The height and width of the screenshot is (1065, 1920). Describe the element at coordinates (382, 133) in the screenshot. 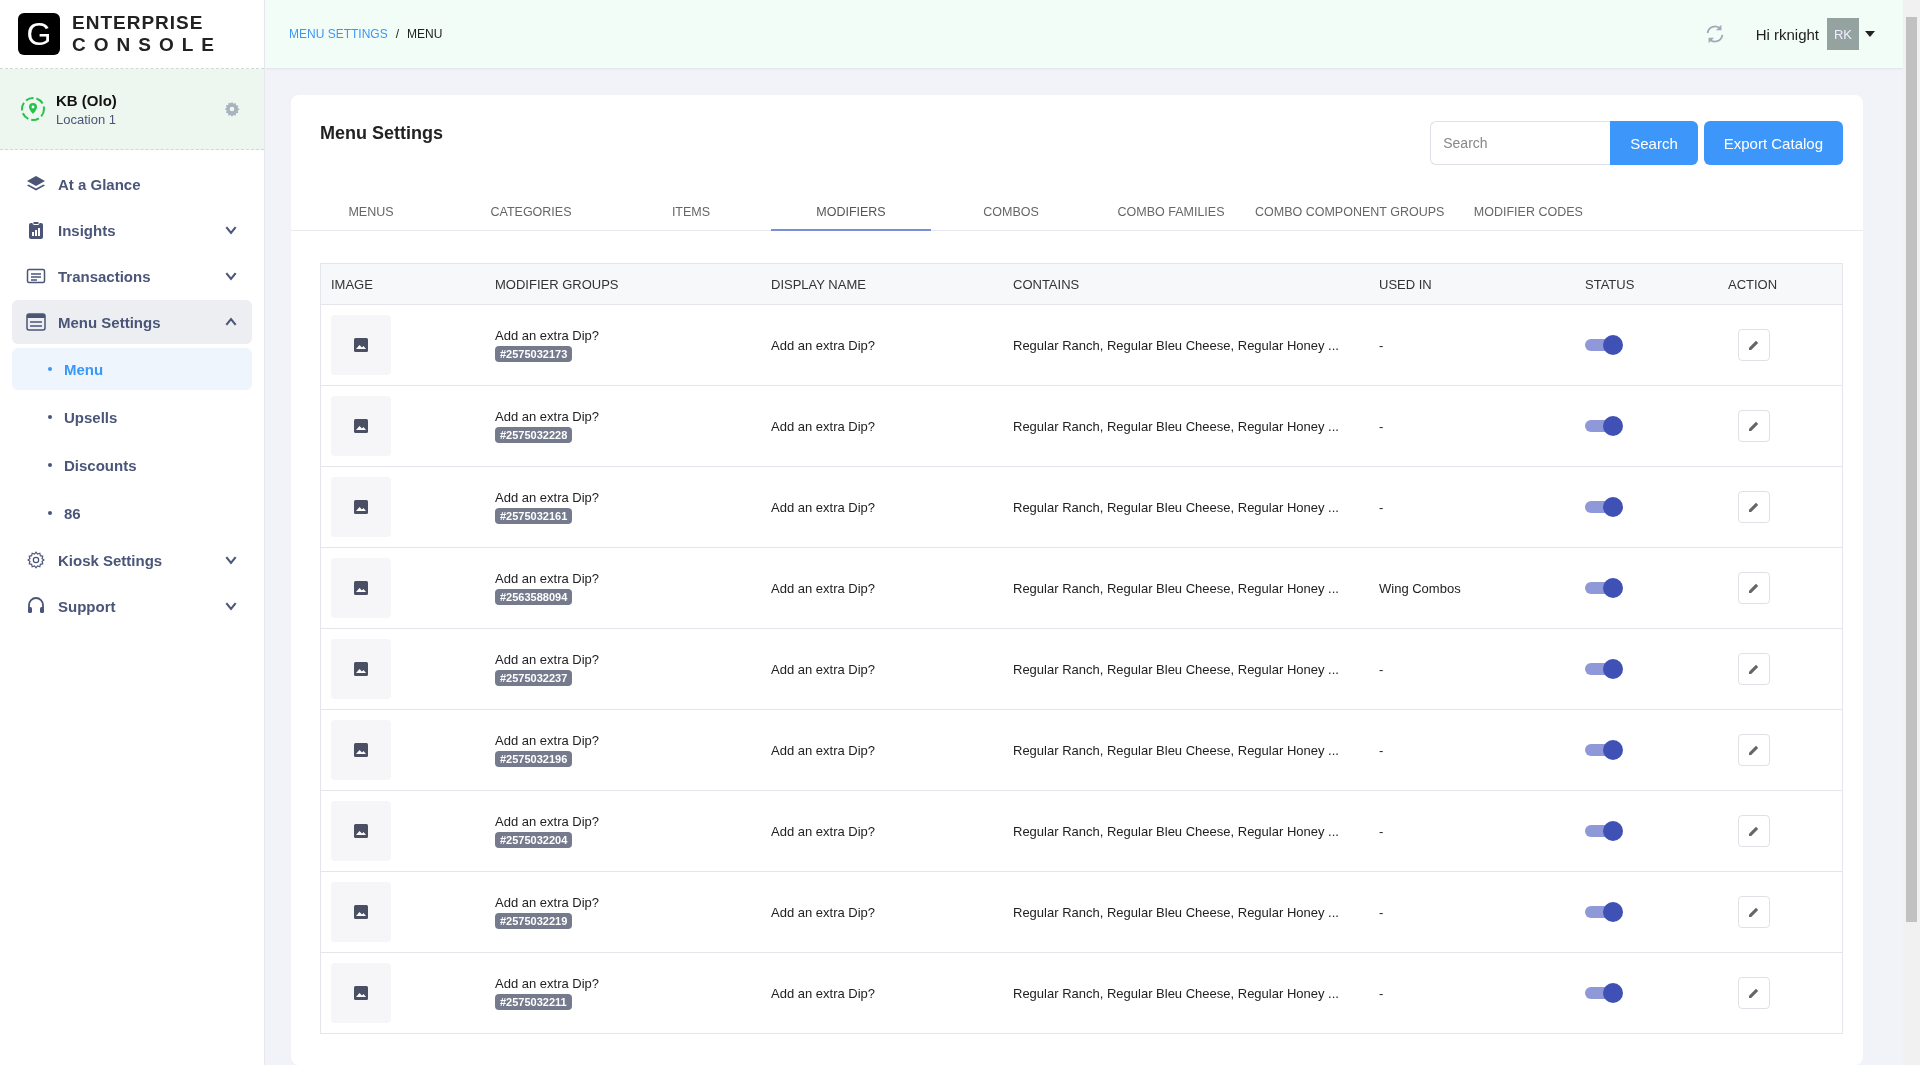

I see `page-title: Menu Settings` at that location.